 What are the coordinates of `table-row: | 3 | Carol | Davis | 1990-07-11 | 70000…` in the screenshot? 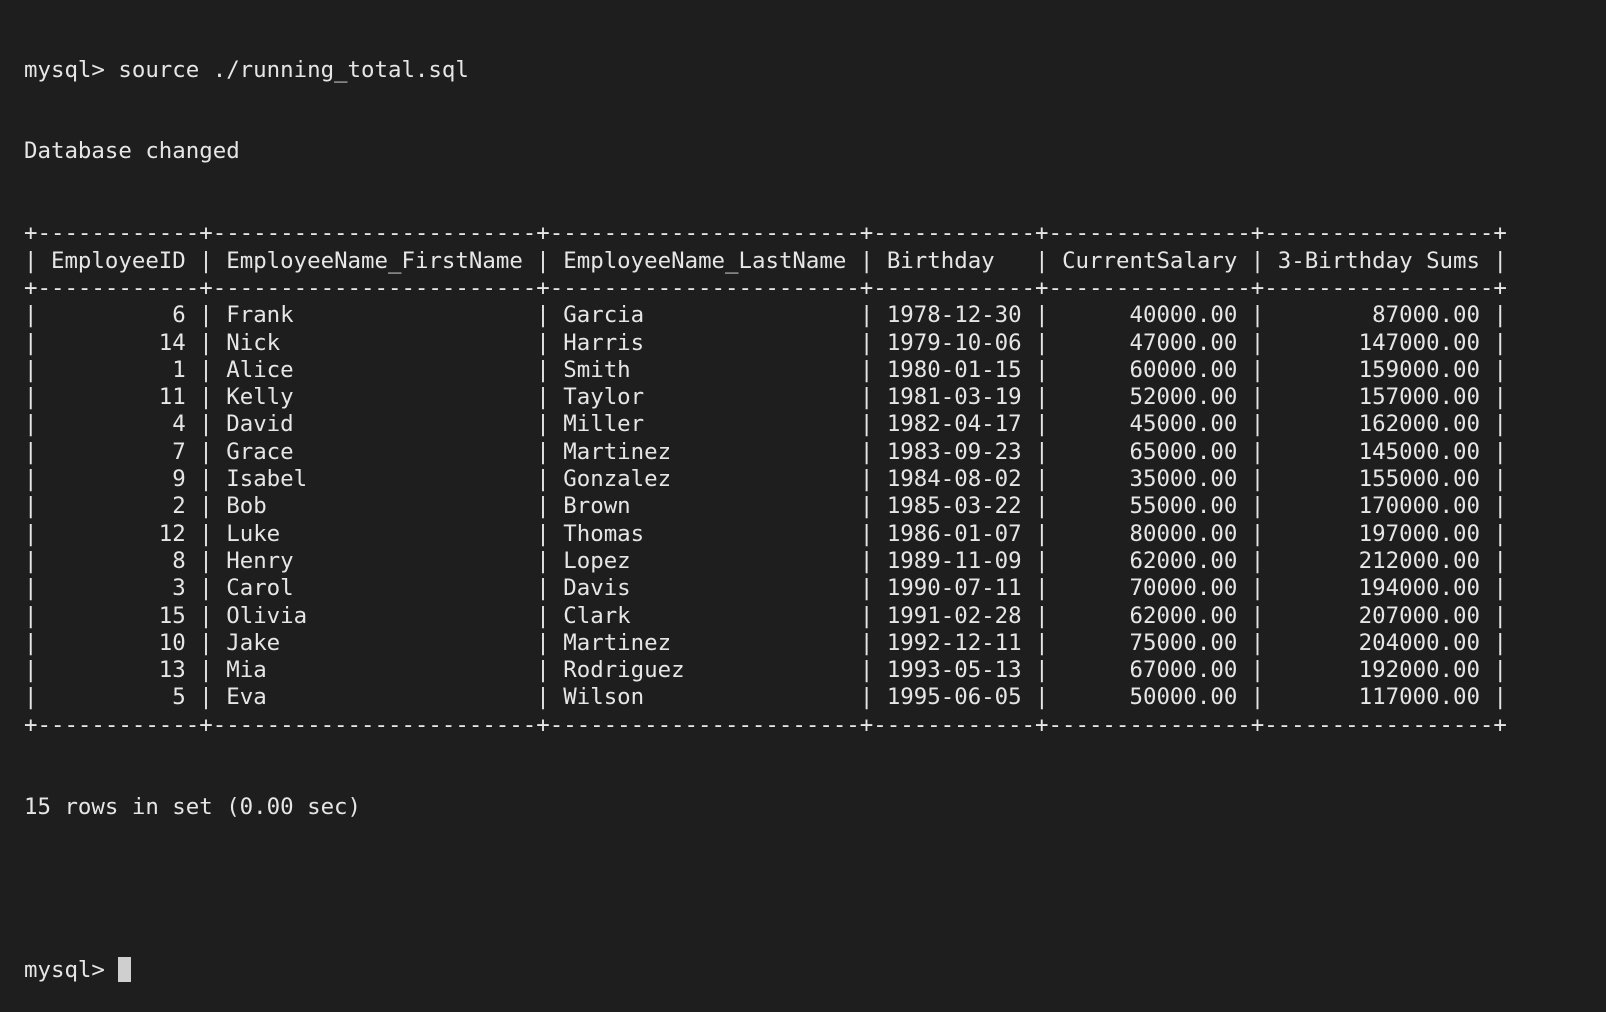 It's located at (765, 588).